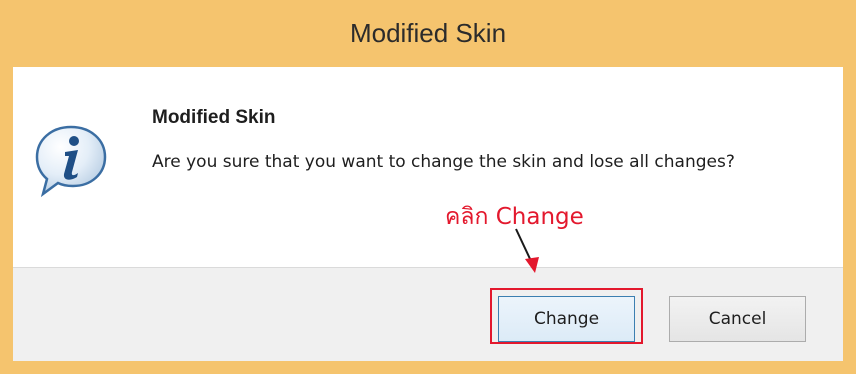 Image resolution: width=856 pixels, height=374 pixels. I want to click on change-button-label: Change, so click(566, 319).